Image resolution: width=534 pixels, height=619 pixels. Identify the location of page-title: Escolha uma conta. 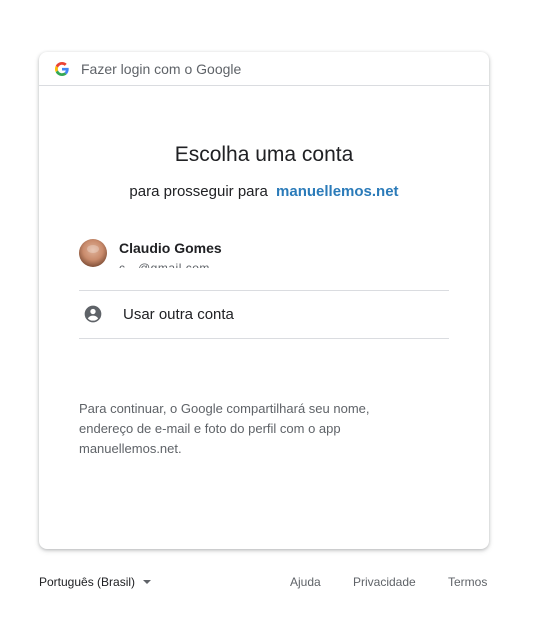
(264, 154).